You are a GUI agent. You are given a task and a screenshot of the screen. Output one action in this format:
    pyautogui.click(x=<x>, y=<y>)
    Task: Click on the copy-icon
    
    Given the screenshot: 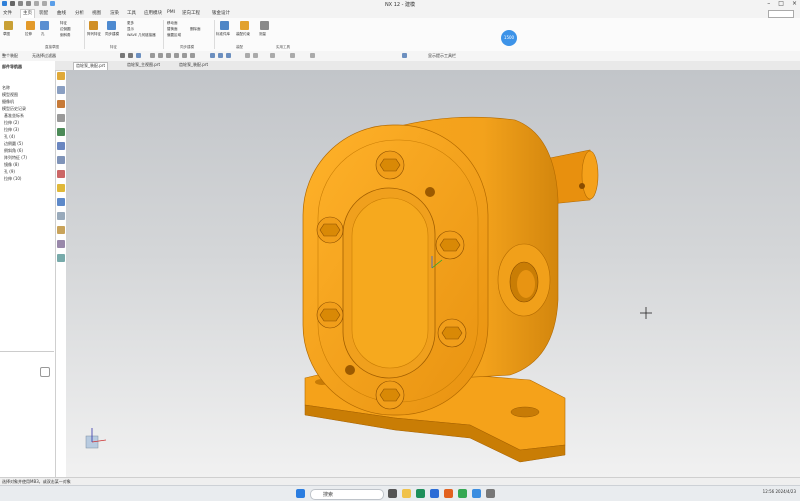 What is the action you would take?
    pyautogui.click(x=44, y=3)
    